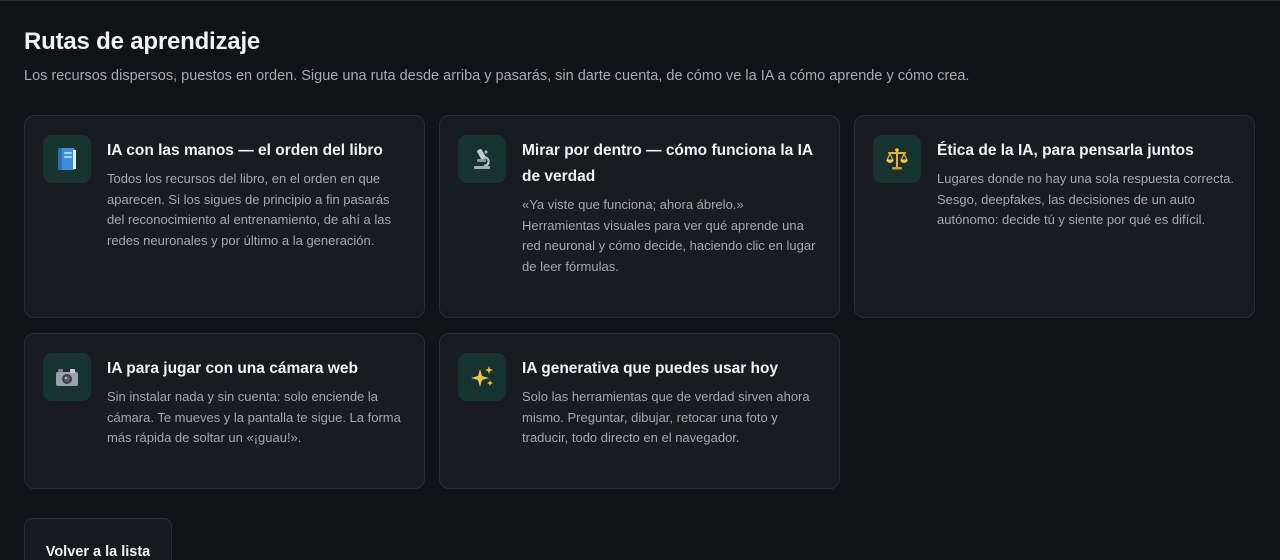 The width and height of the screenshot is (1280, 560). What do you see at coordinates (245, 150) in the screenshot?
I see `card-title: IA con las manos — el orden del libro` at bounding box center [245, 150].